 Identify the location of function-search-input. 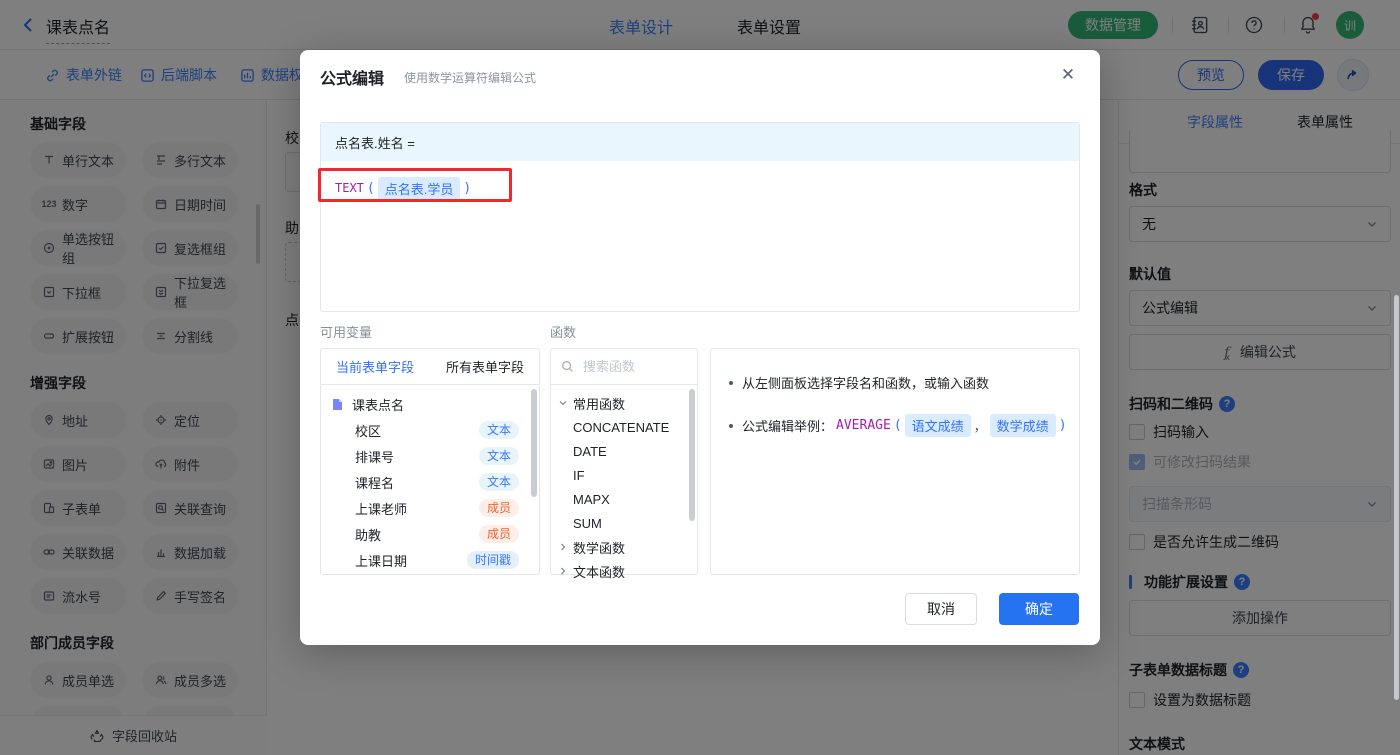
(633, 366).